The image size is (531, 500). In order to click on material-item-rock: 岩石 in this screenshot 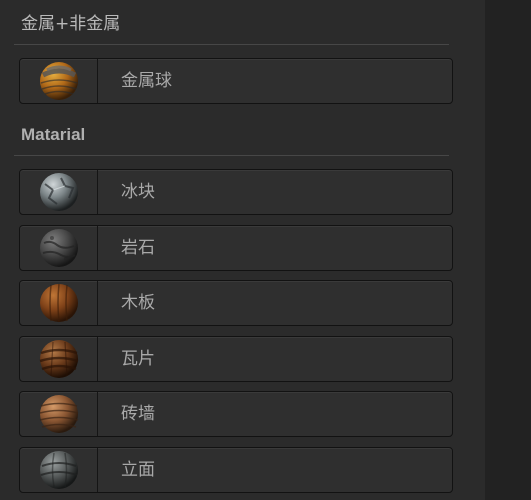, I will do `click(236, 248)`.